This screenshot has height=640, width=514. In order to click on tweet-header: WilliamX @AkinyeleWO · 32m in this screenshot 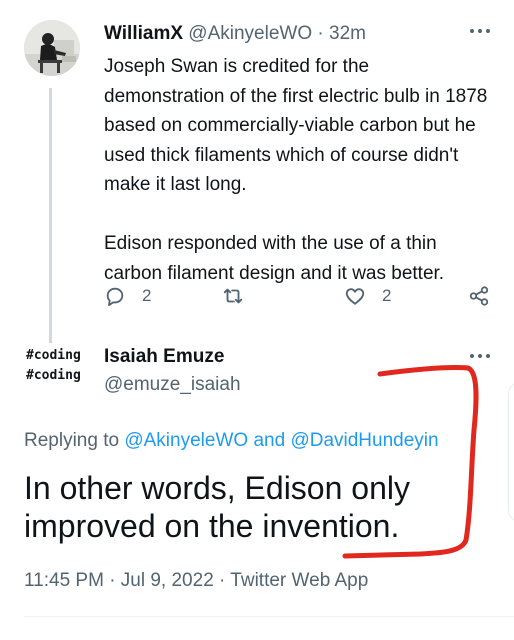, I will do `click(235, 34)`.